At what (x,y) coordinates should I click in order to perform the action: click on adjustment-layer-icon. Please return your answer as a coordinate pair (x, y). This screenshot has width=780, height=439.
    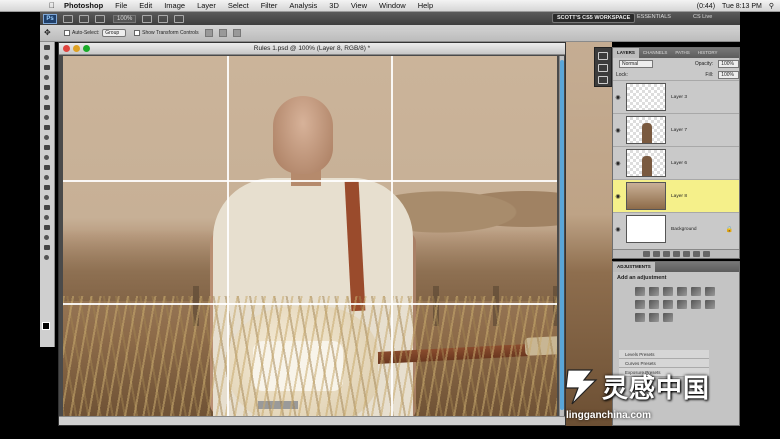
    Looking at the image, I should click on (676, 254).